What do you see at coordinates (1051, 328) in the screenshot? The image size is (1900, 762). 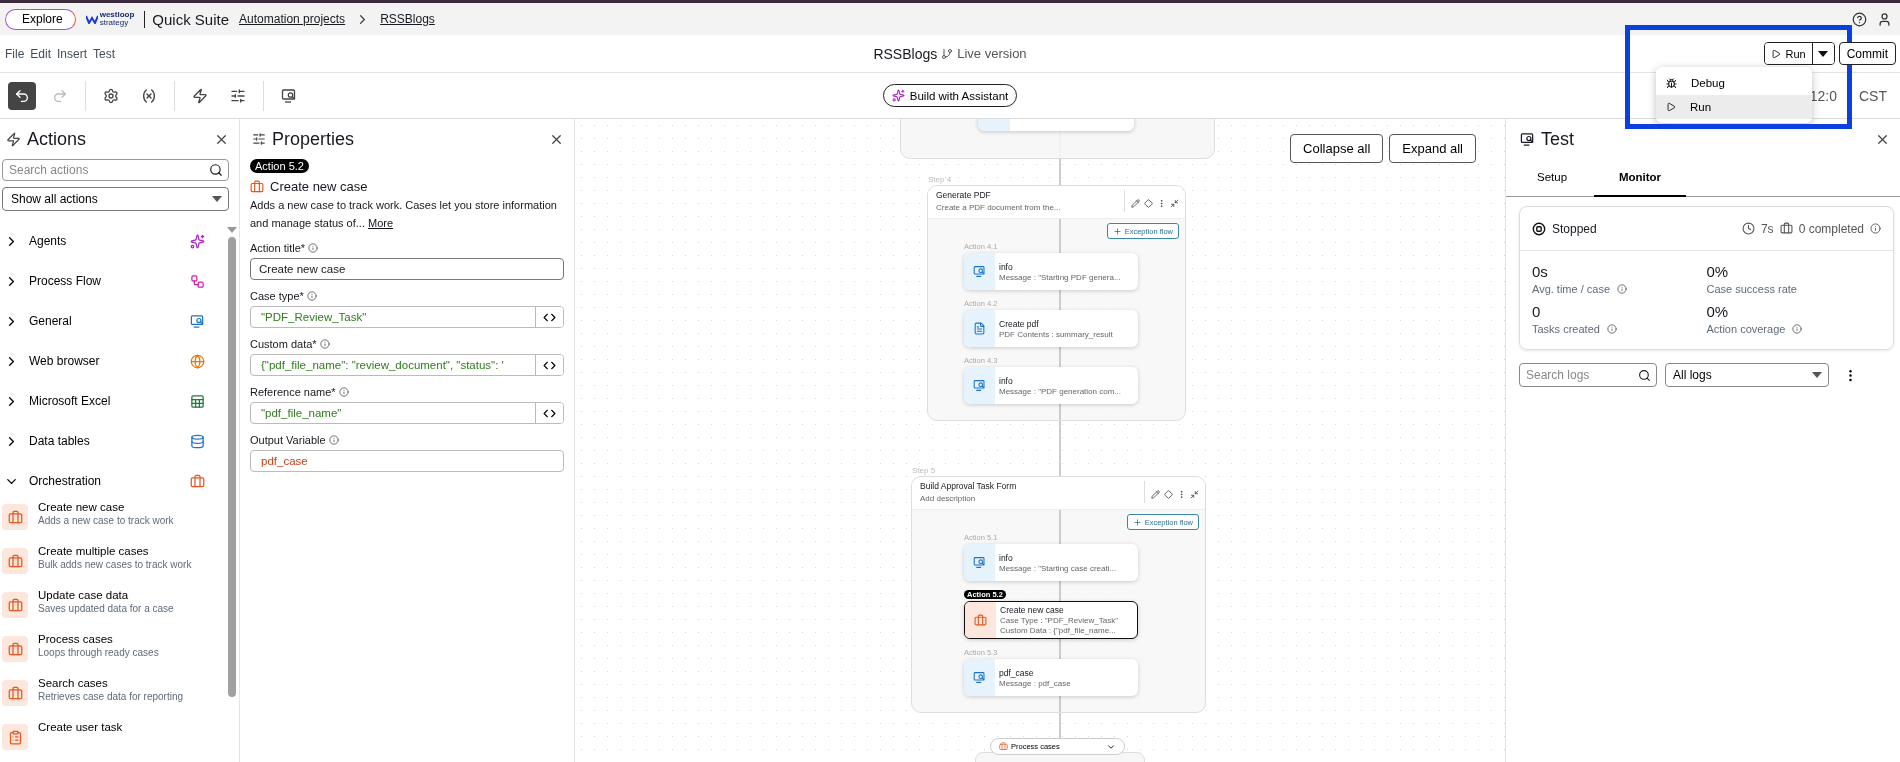 I see `action-node: Create pdf PDF Contents : summary_result` at bounding box center [1051, 328].